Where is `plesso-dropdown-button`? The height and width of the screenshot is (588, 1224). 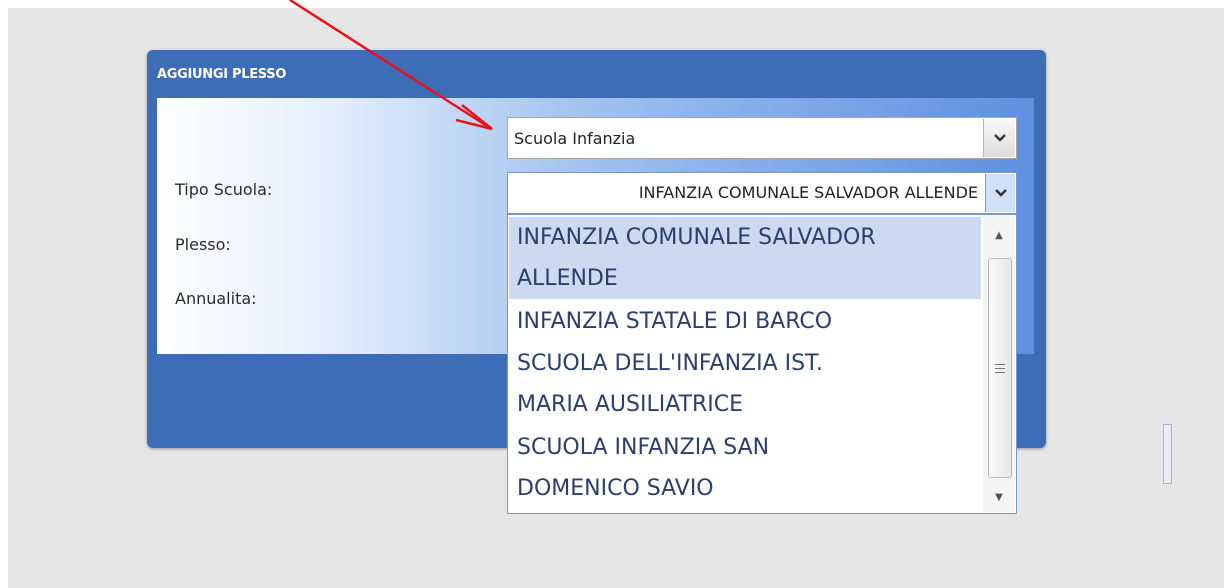 plesso-dropdown-button is located at coordinates (1000, 193).